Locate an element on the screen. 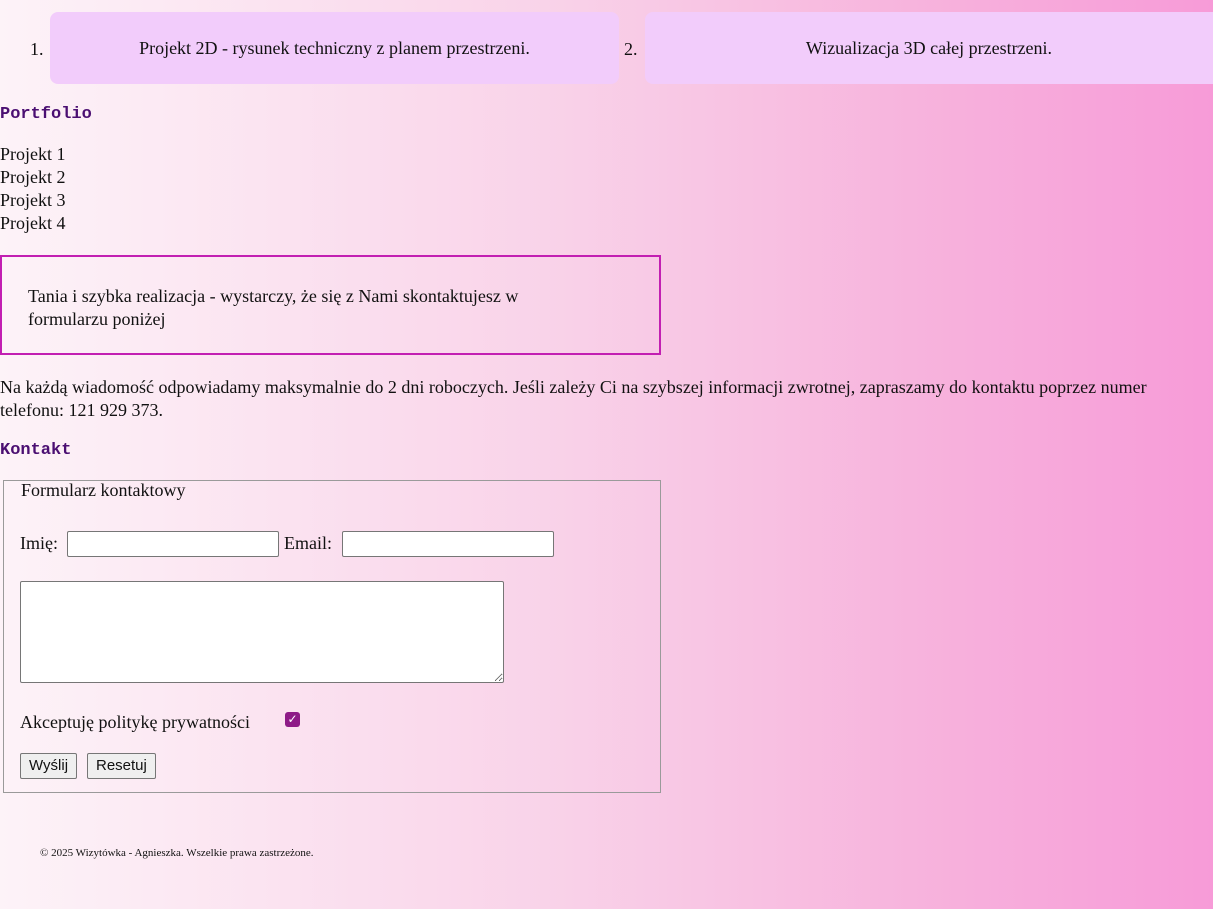 The image size is (1213, 909). portfolio-item: Projekt 4 is located at coordinates (33, 223).